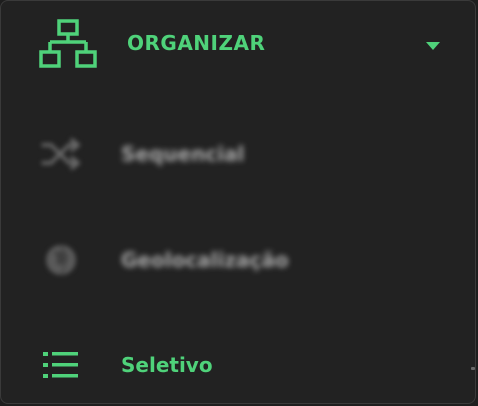  What do you see at coordinates (183, 154) in the screenshot?
I see `menu-item-label: Sequencial` at bounding box center [183, 154].